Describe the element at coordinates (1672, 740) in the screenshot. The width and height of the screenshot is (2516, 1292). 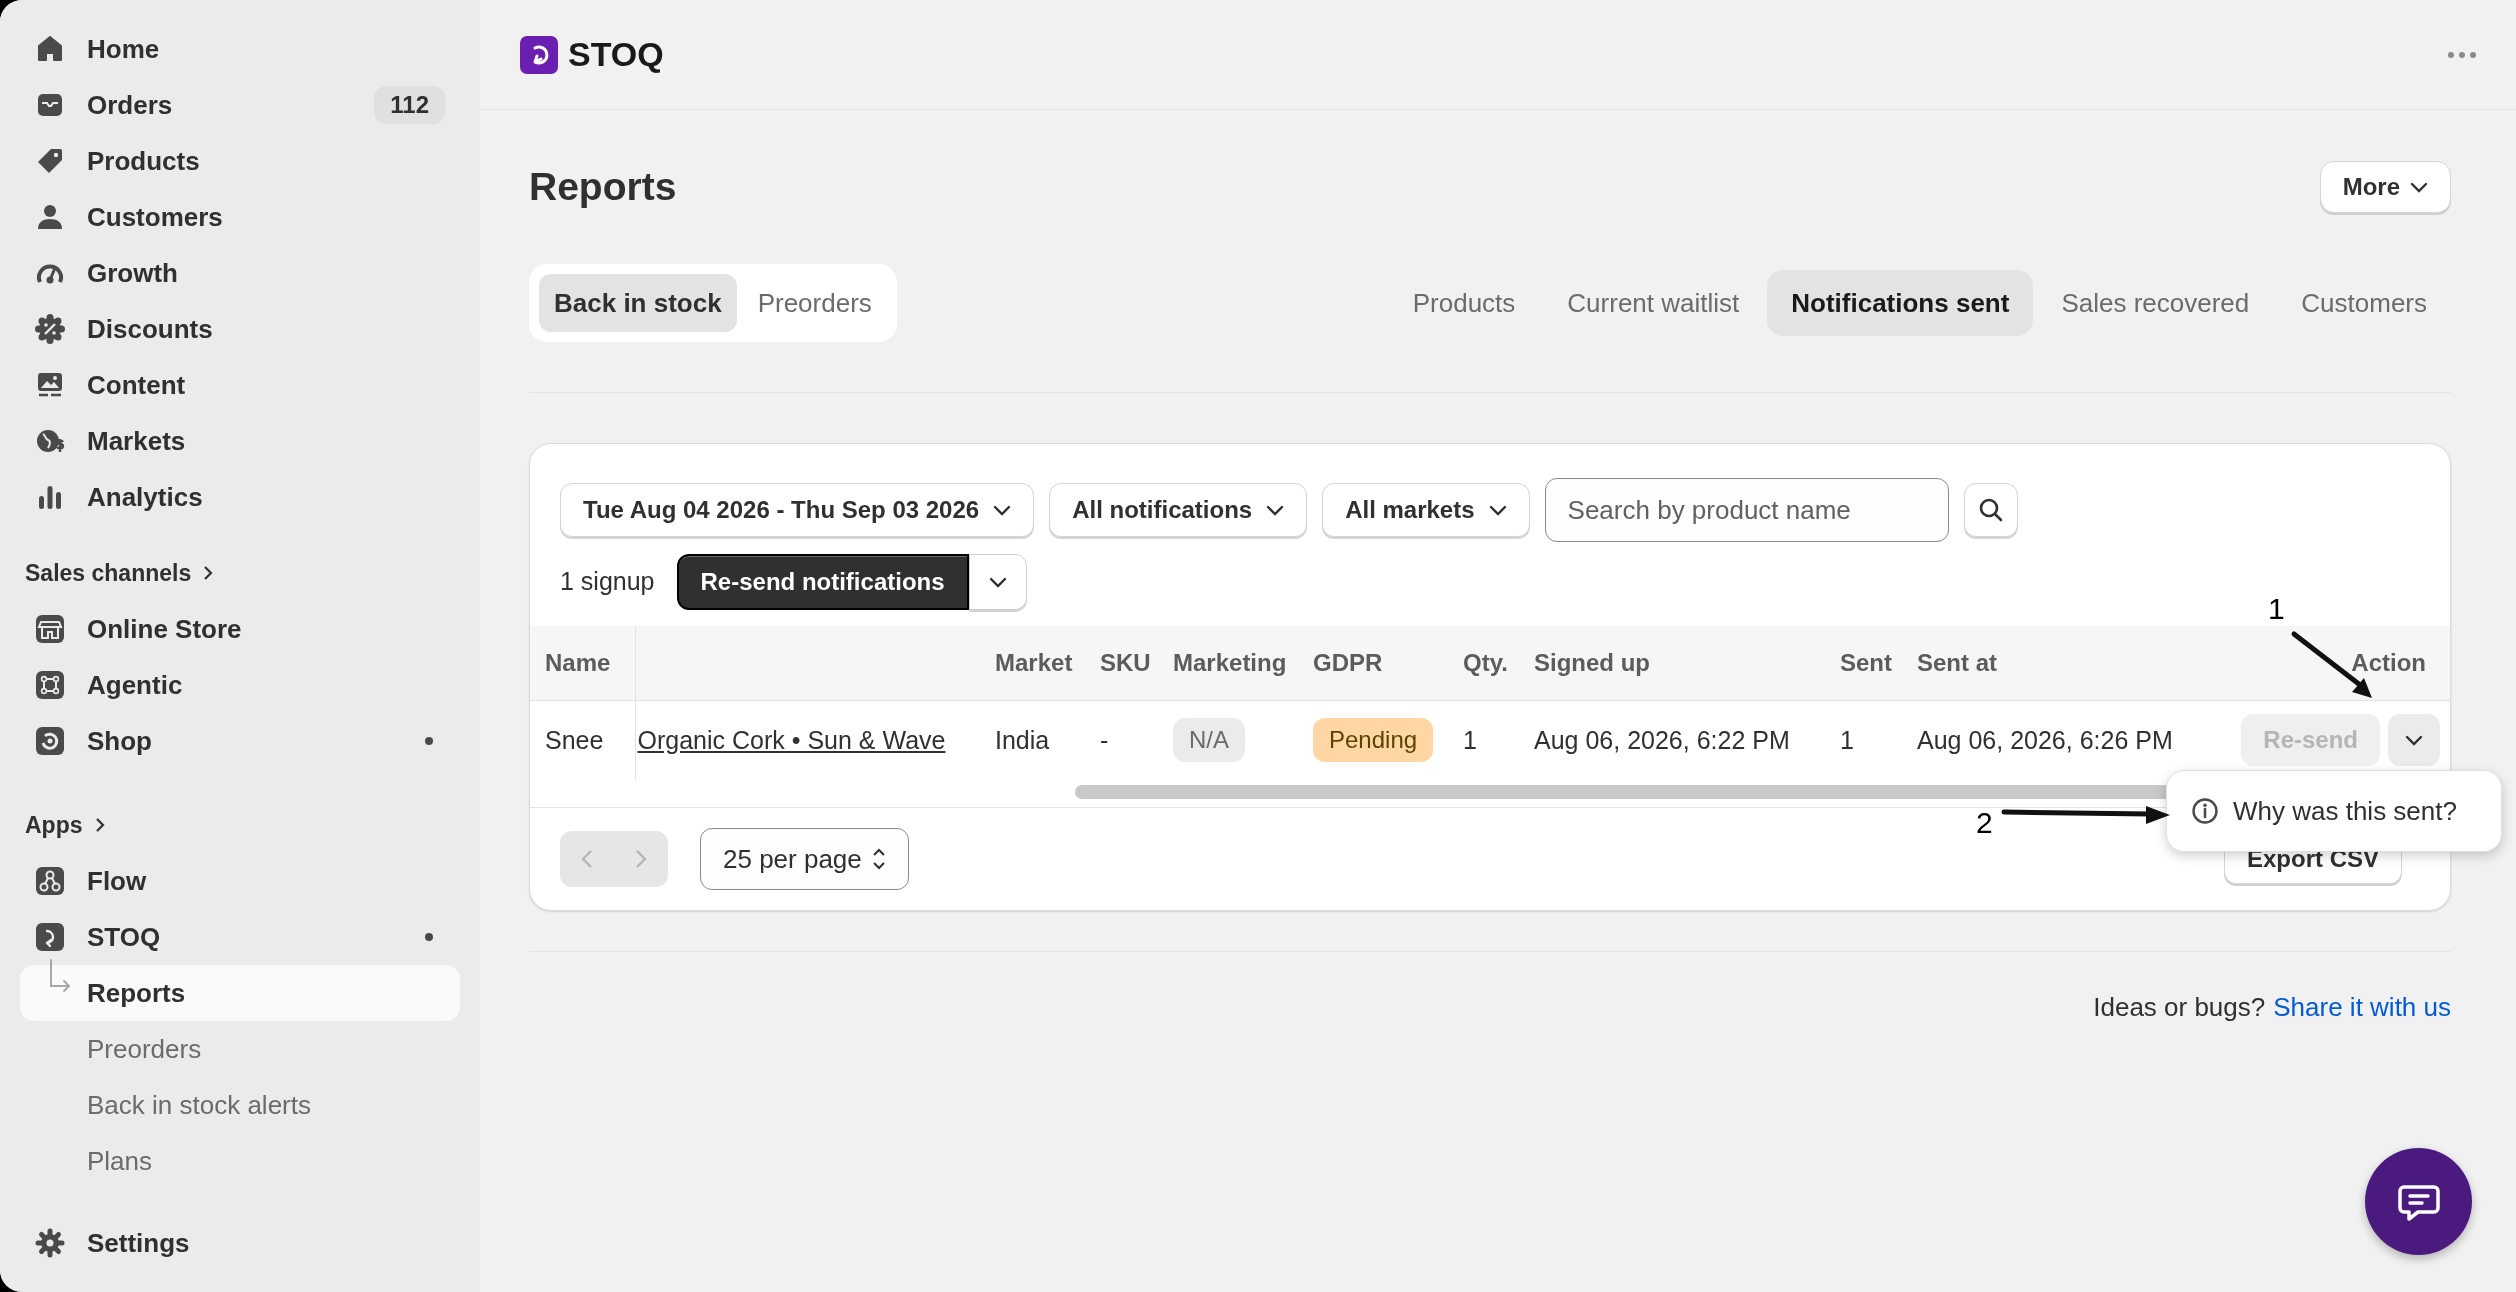
I see `table-cell: Aug 06, 2026, 6:22 PM` at that location.